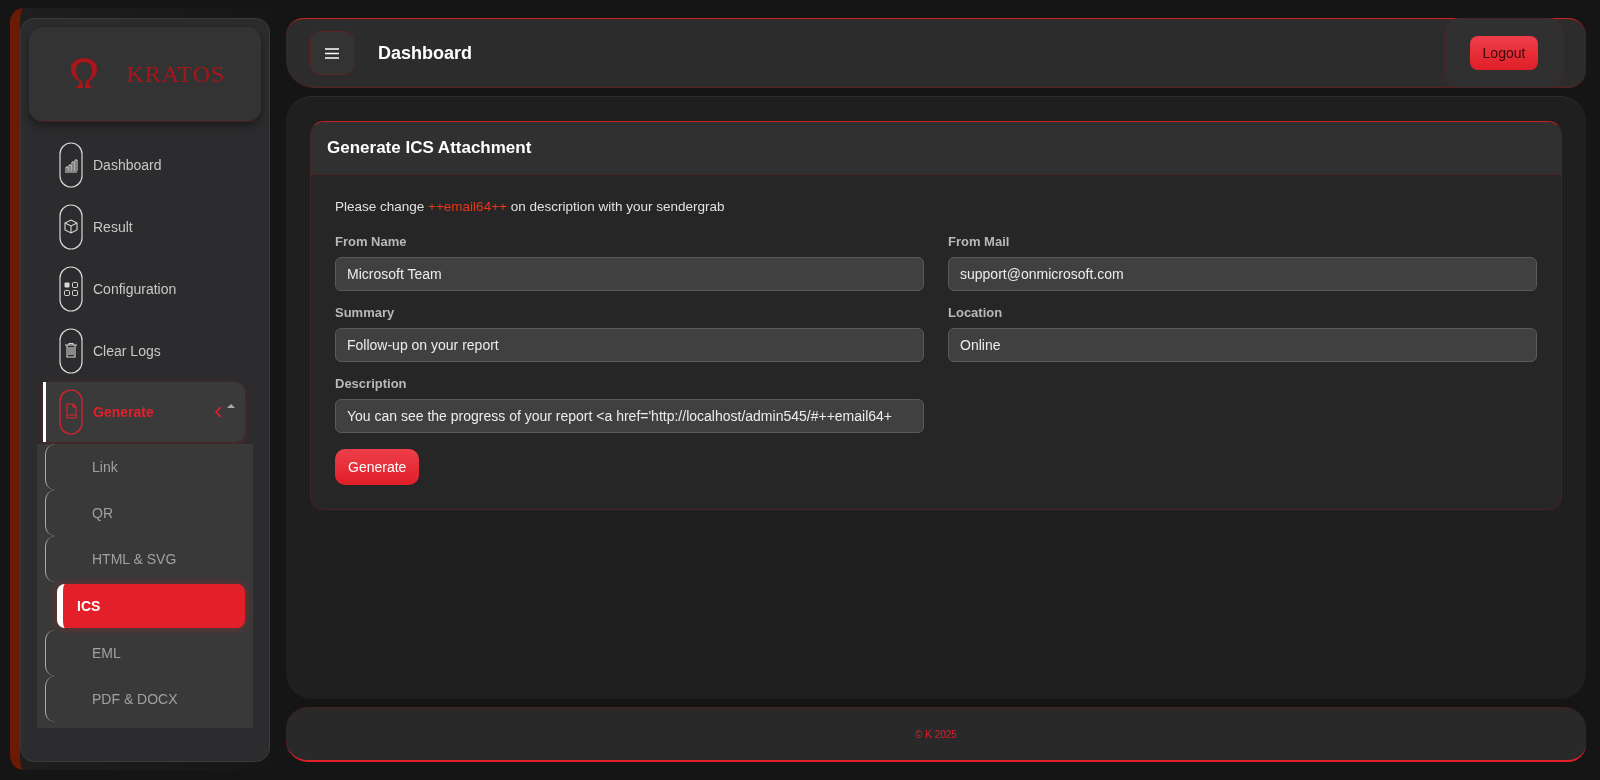 This screenshot has height=780, width=1600. Describe the element at coordinates (1242, 345) in the screenshot. I see `input-field: Online` at that location.